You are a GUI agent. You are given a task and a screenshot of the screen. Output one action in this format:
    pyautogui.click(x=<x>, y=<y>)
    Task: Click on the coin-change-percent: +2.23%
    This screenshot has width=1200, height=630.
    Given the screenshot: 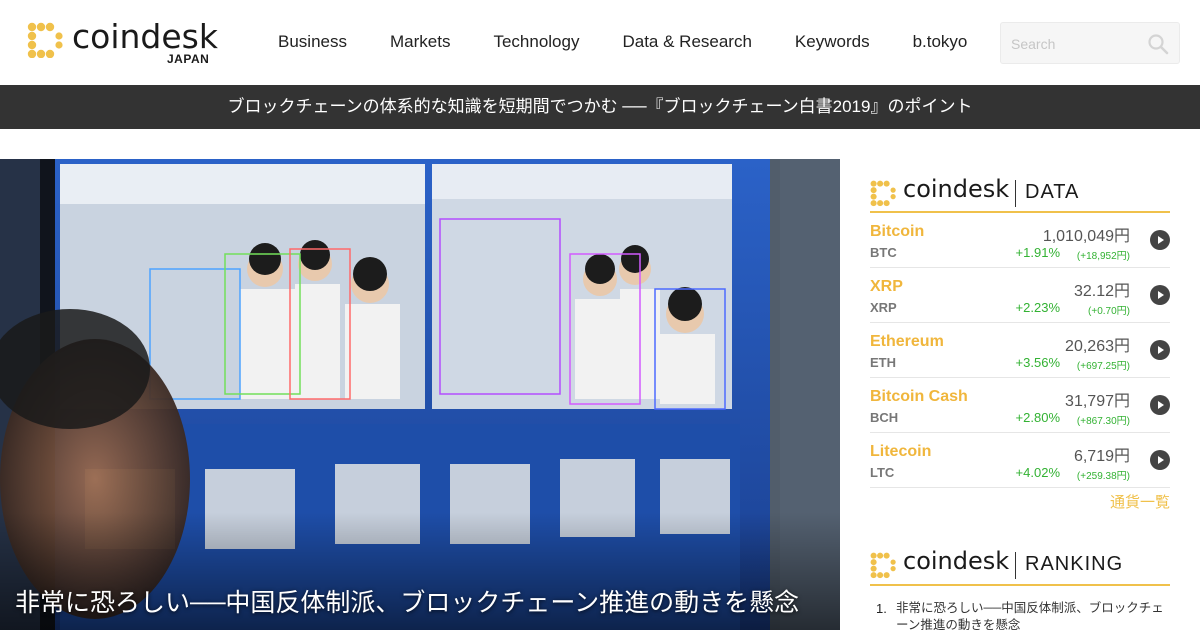 What is the action you would take?
    pyautogui.click(x=1037, y=307)
    